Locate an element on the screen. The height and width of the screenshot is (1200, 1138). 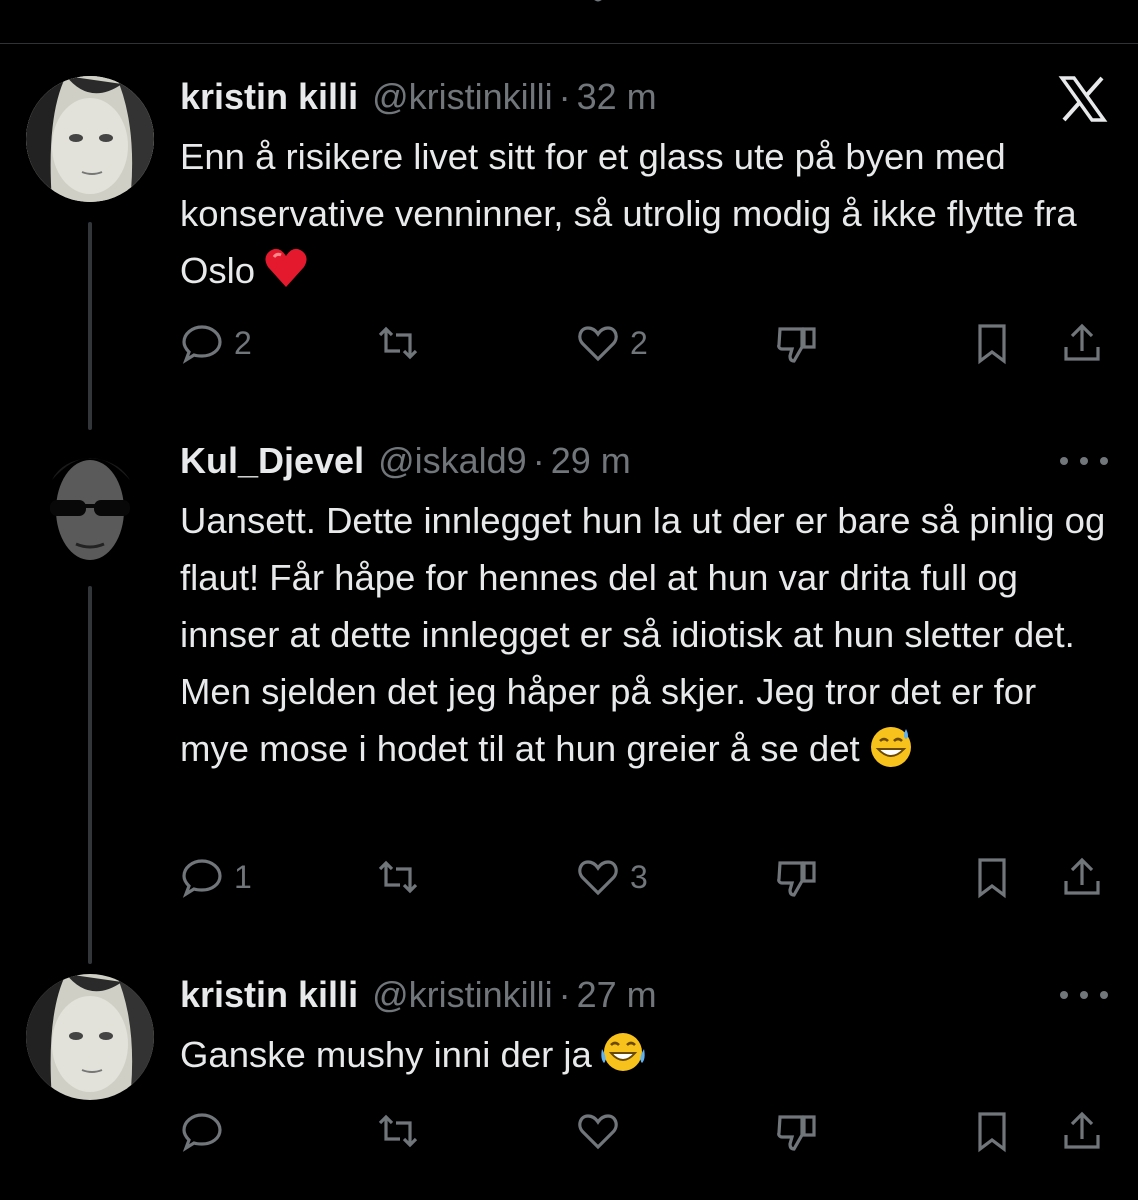
author-handle: @iskald9 is located at coordinates (452, 461).